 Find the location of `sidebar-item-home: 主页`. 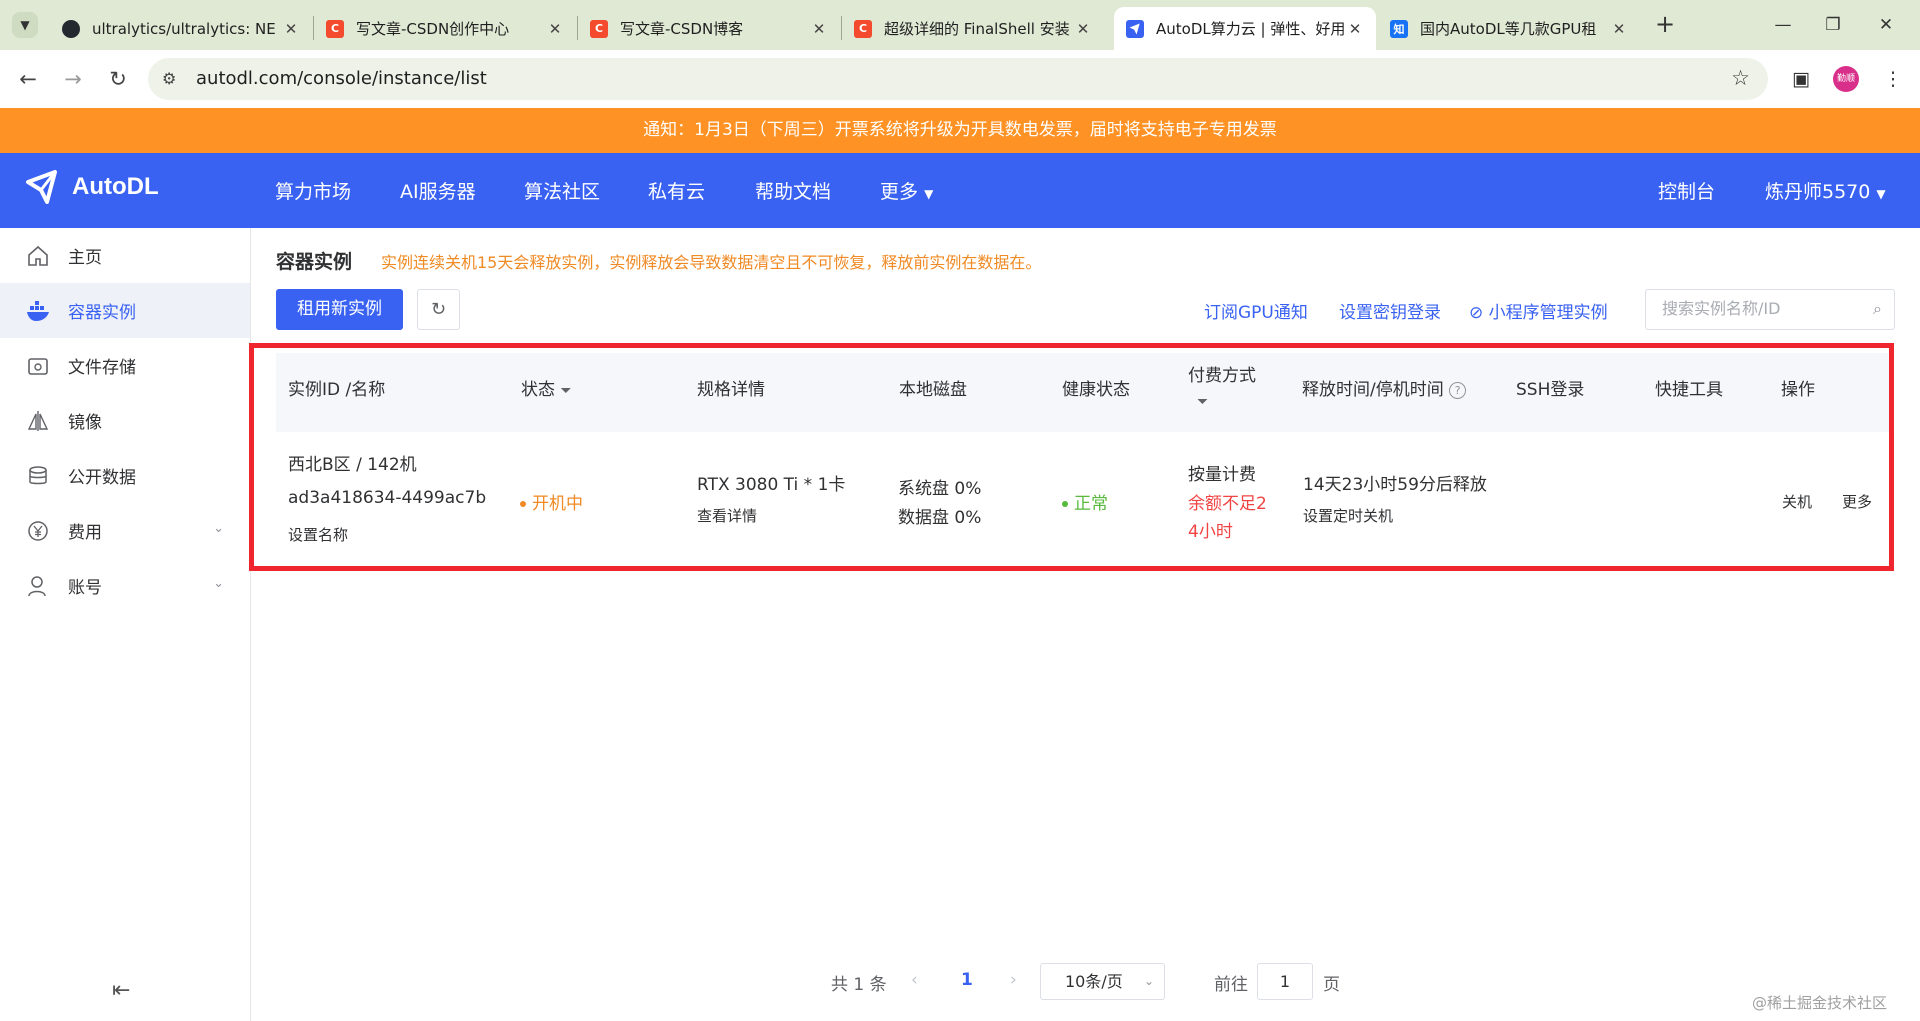

sidebar-item-home: 主页 is located at coordinates (125, 255).